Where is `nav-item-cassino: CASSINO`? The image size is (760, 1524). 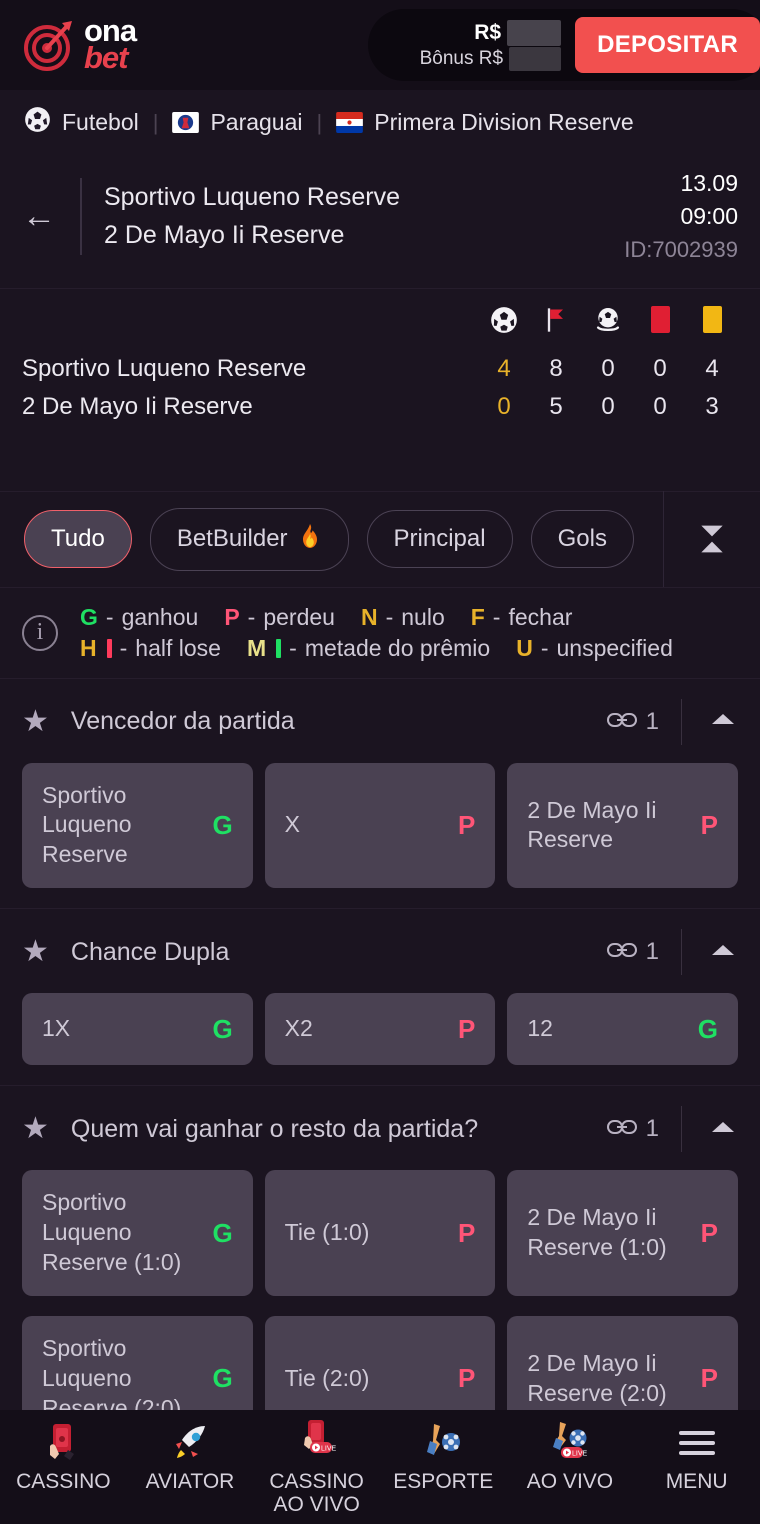 nav-item-cassino: CASSINO is located at coordinates (63, 1455).